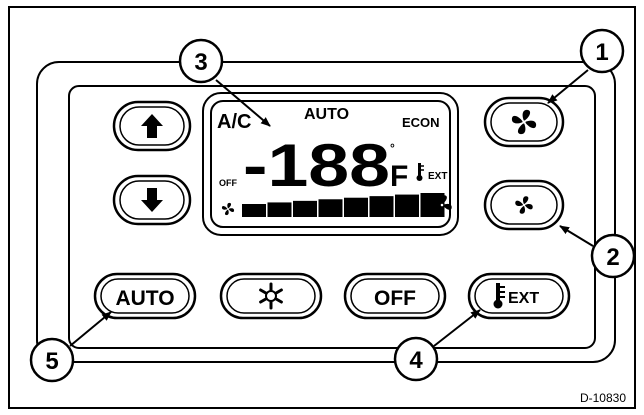 Image resolution: width=644 pixels, height=415 pixels. I want to click on callout-3: 3, so click(201, 61).